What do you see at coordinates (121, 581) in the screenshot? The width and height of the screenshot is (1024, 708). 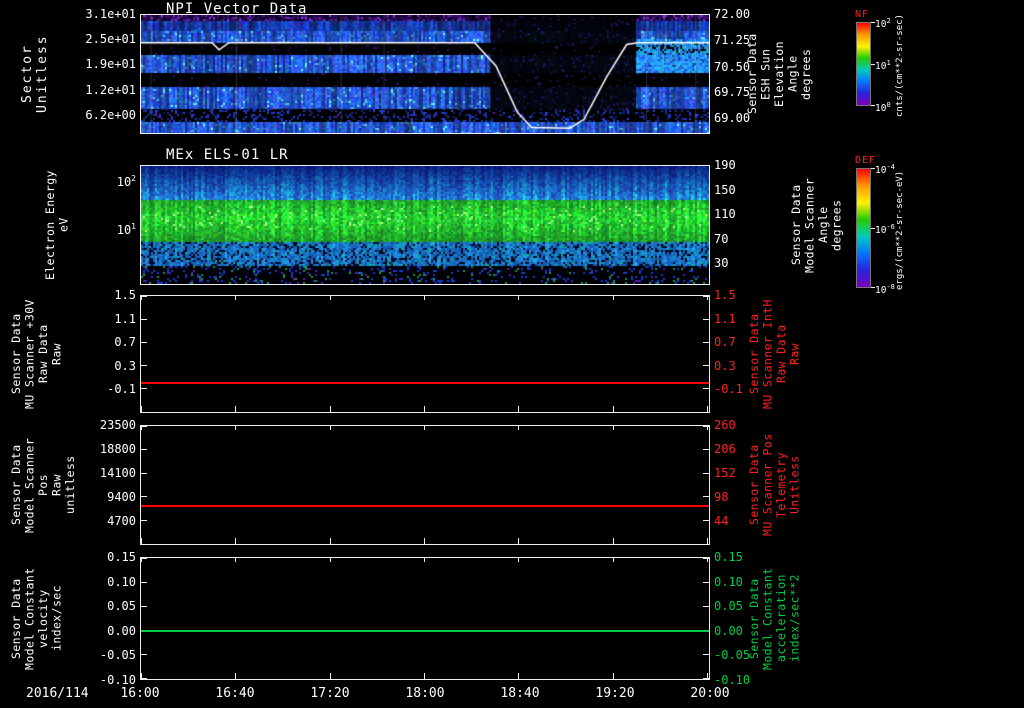 I see `y-tick-label: 0.10` at bounding box center [121, 581].